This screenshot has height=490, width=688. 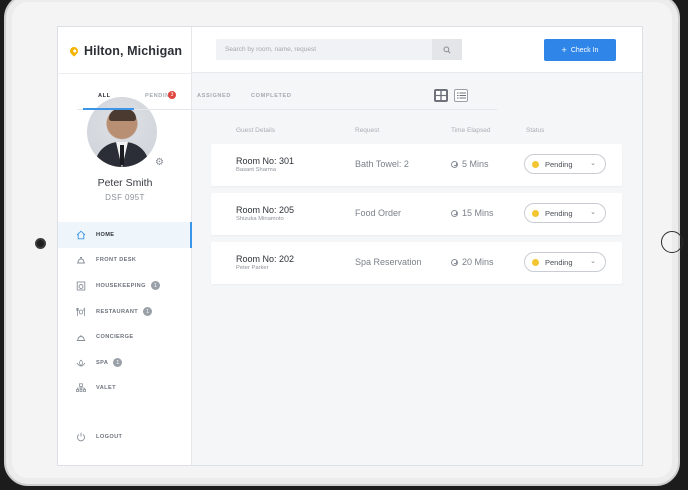 What do you see at coordinates (116, 260) in the screenshot?
I see `sidebar-item-label: FRONT DESK` at bounding box center [116, 260].